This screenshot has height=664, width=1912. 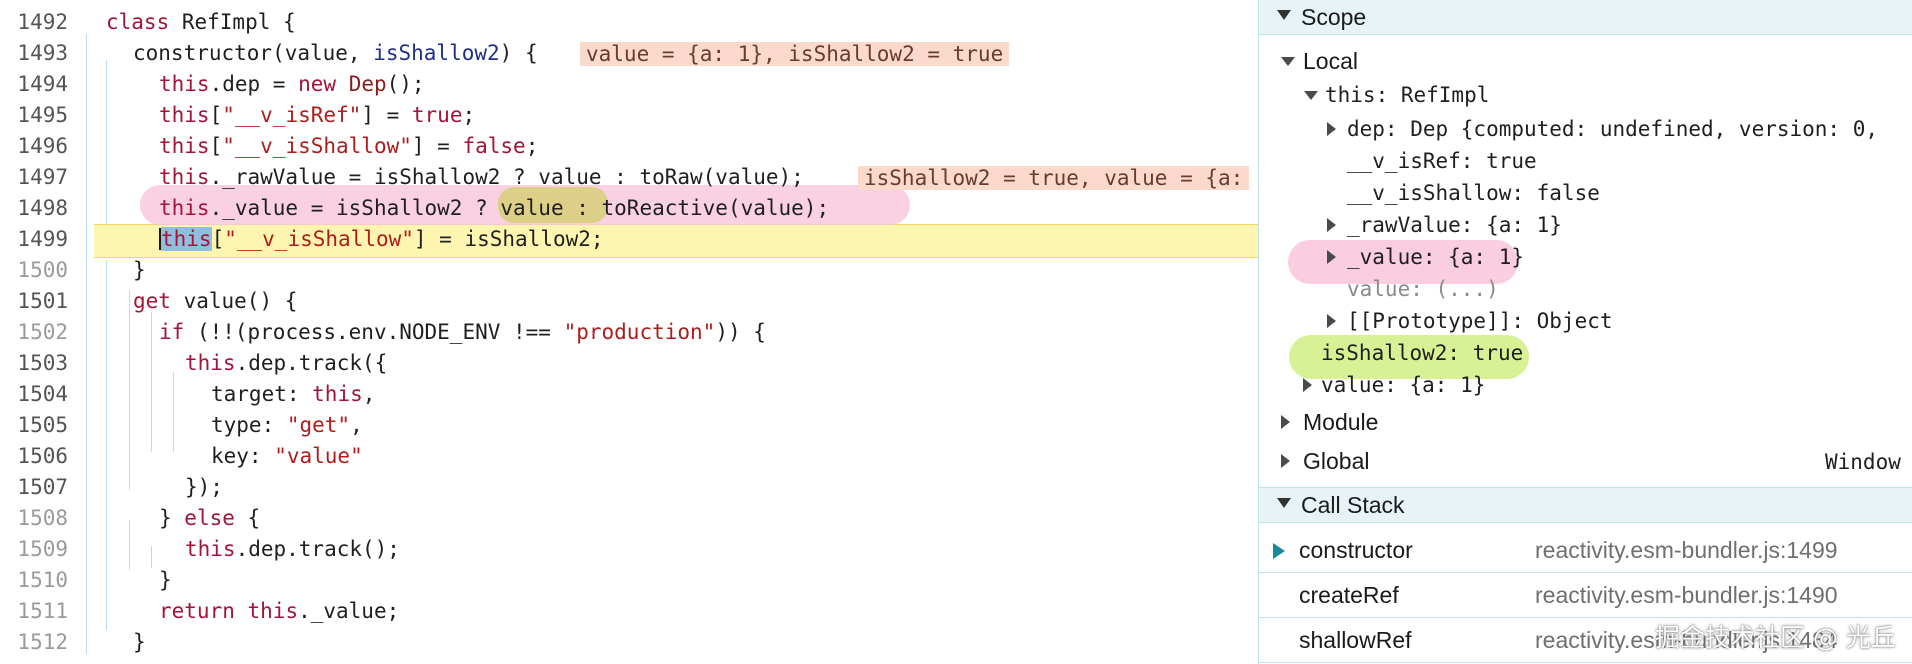 I want to click on code-line: 1504 target: this,, so click(x=629, y=394).